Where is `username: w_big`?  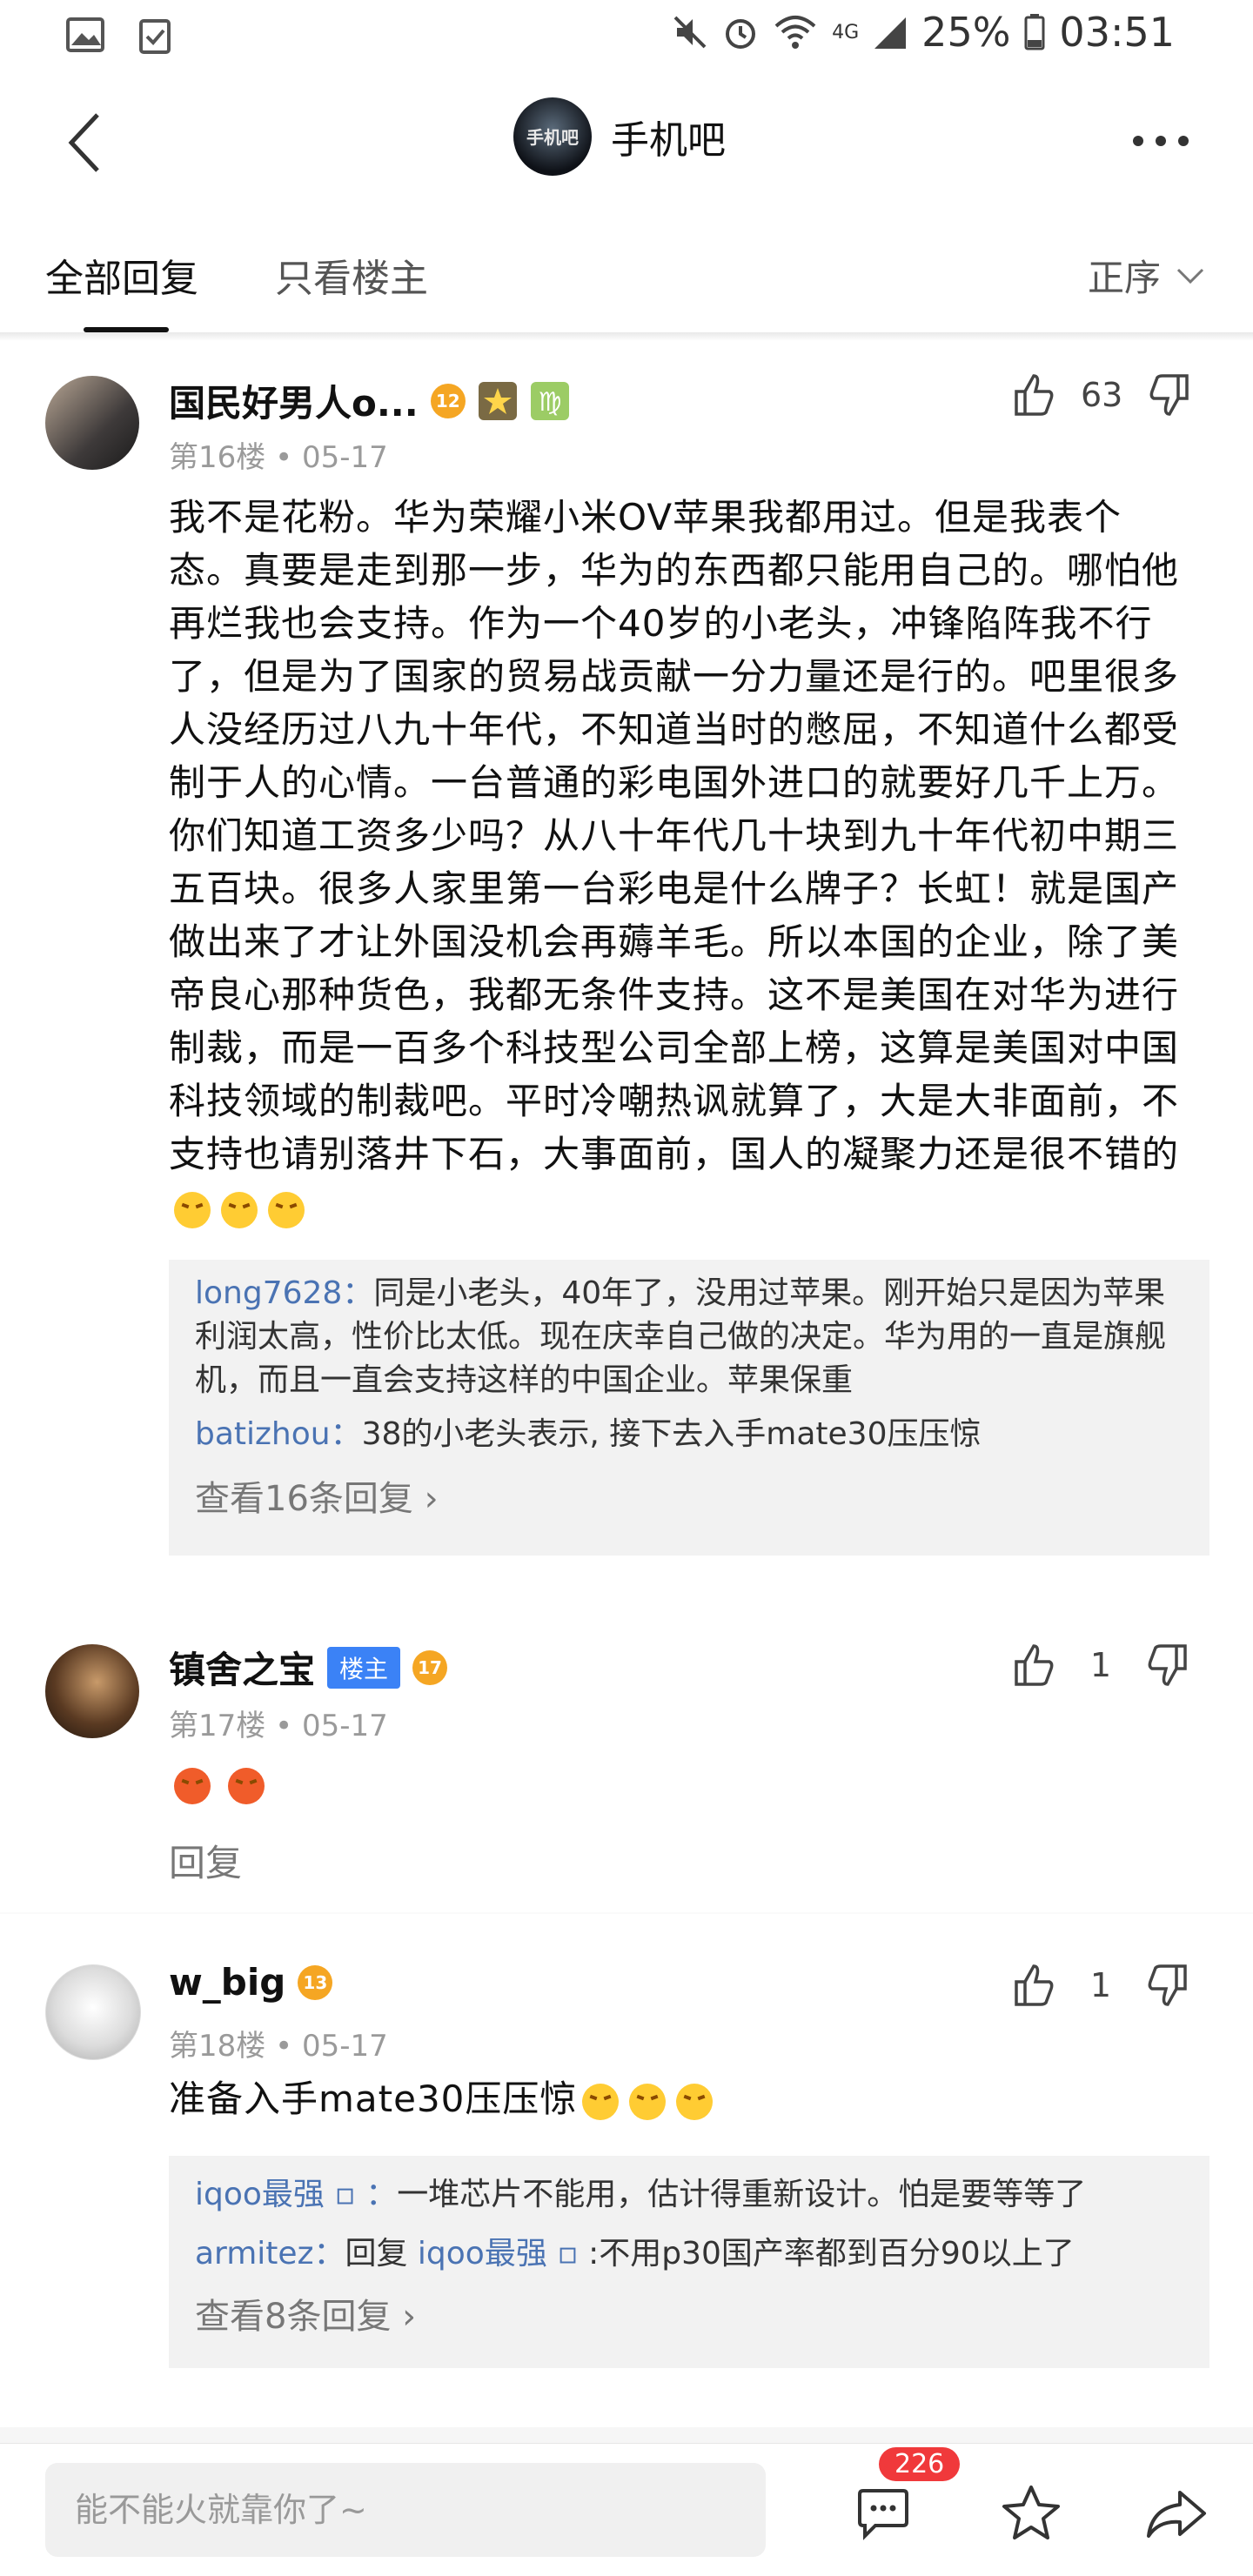
username: w_big is located at coordinates (227, 1982).